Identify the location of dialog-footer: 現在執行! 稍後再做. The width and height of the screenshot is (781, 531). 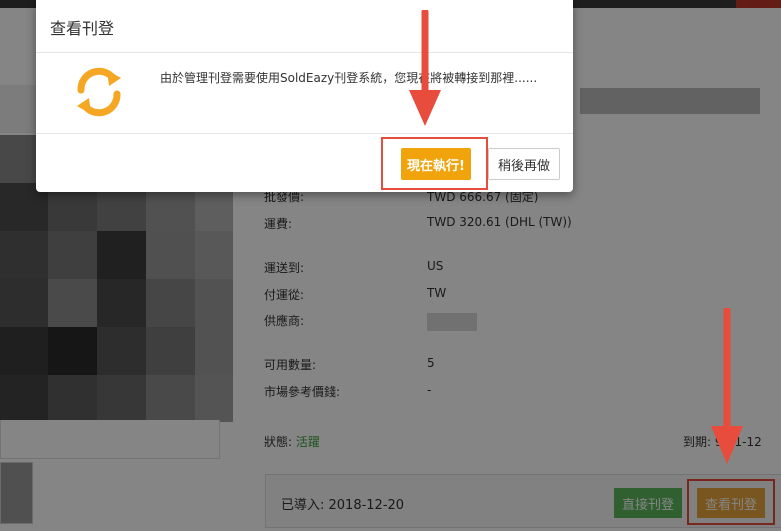
(304, 163).